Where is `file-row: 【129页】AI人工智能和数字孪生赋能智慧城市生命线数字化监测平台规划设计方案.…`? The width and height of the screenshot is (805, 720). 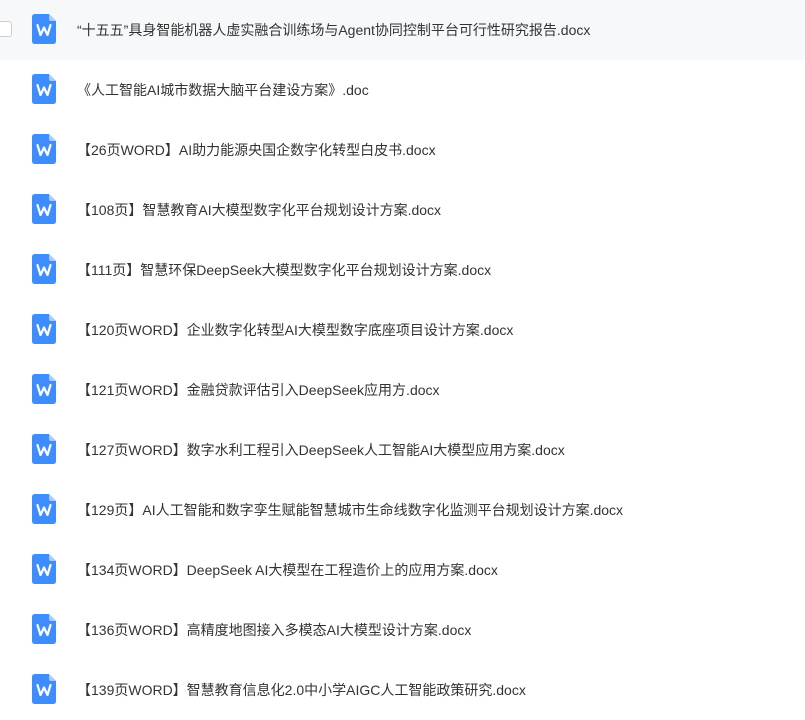 file-row: 【129页】AI人工智能和数字孪生赋能智慧城市生命线数字化监测平台规划设计方案.… is located at coordinates (402, 510).